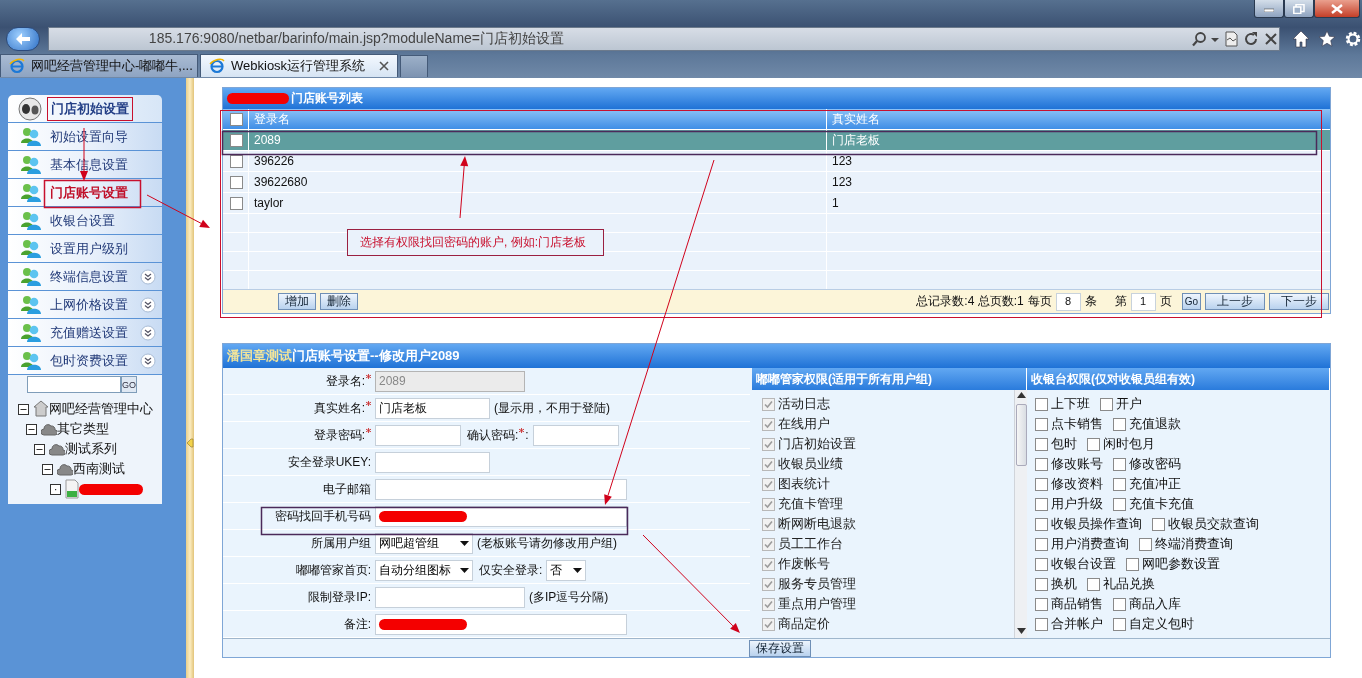 Image resolution: width=1362 pixels, height=678 pixels. What do you see at coordinates (817, 604) in the screenshot?
I see `checkbox-label: 重点用户管理` at bounding box center [817, 604].